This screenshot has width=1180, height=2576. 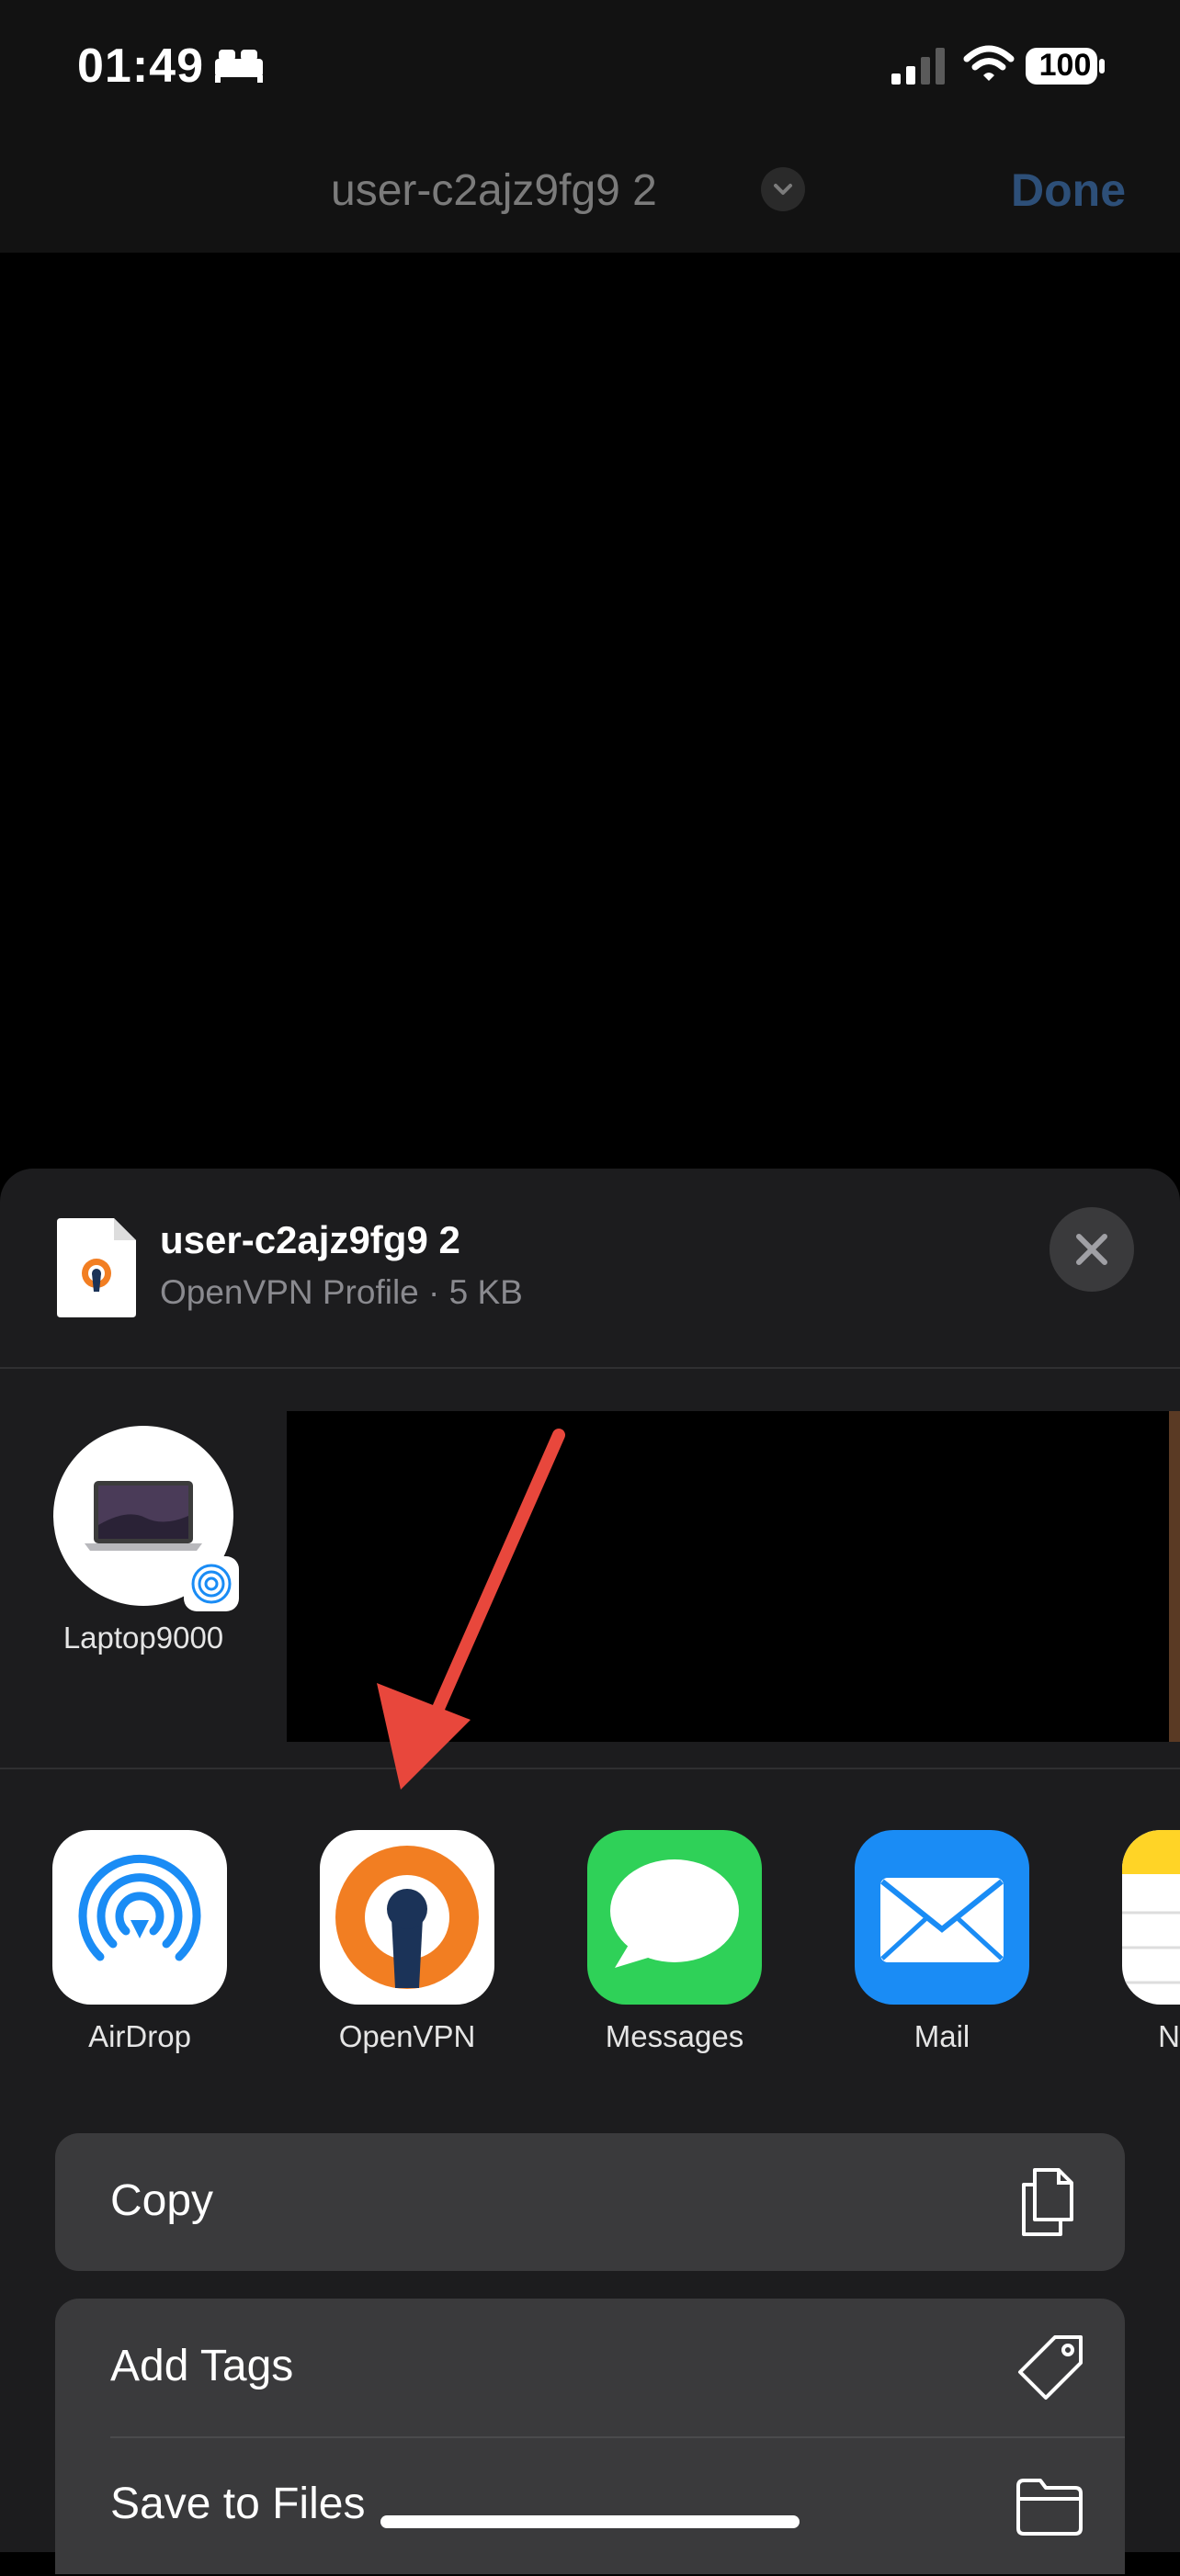 I want to click on tag-icon, so click(x=1050, y=2367).